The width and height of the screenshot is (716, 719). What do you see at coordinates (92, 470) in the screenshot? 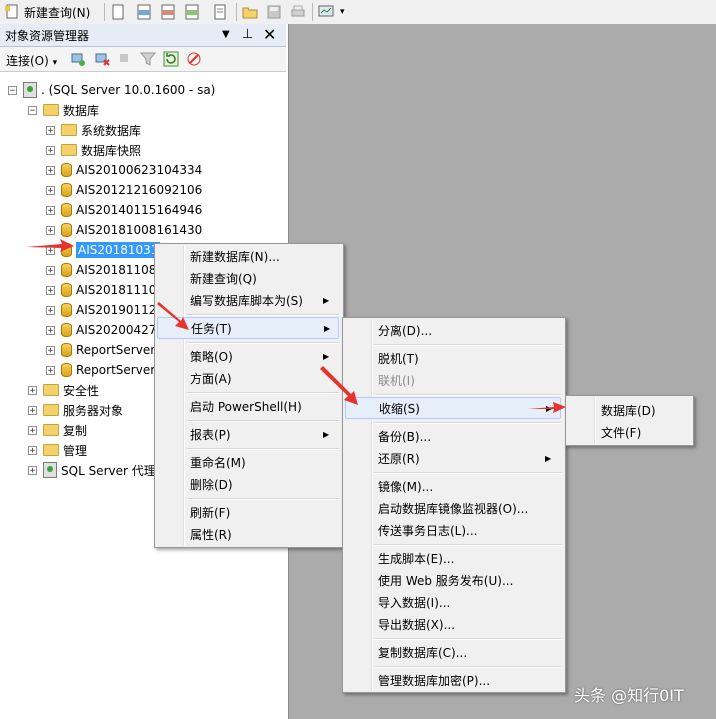
I see `tree-node-agent: + SQL Server 代理` at bounding box center [92, 470].